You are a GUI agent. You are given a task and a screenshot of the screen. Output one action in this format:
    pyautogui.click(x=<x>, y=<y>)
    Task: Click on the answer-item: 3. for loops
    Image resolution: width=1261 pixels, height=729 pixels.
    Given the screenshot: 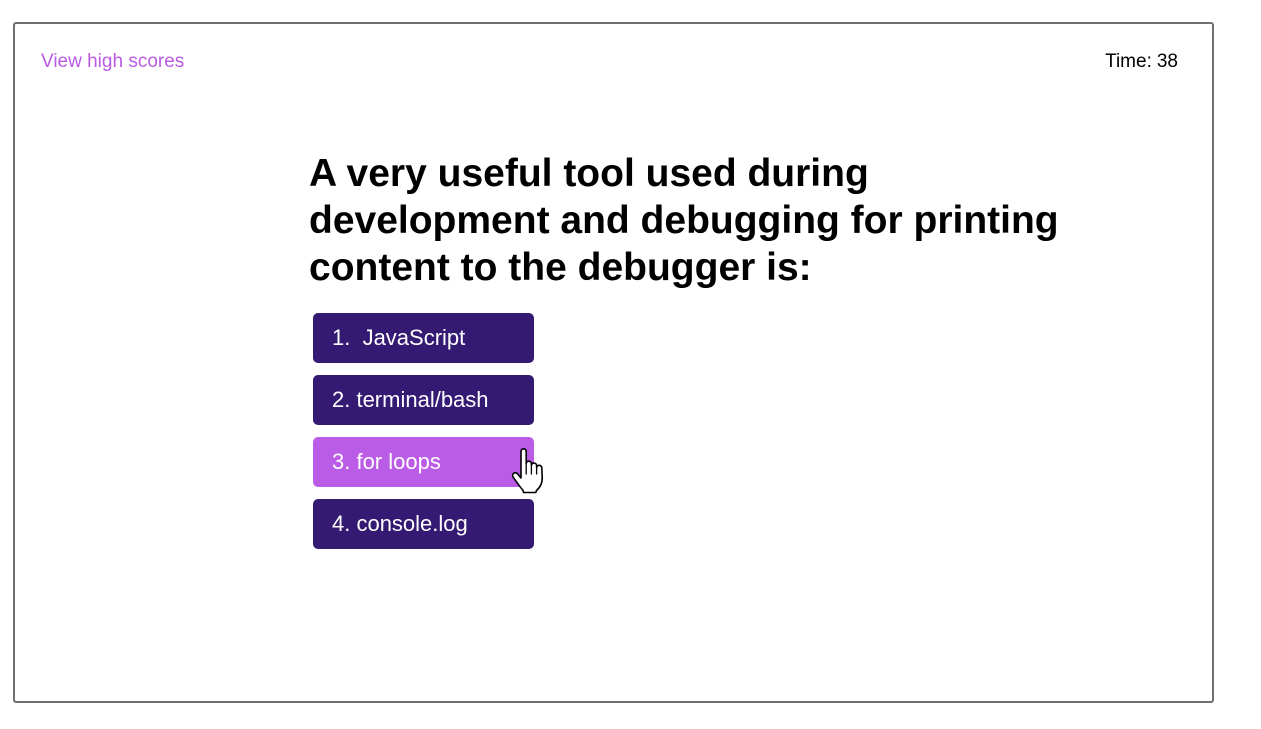 What is the action you would take?
    pyautogui.click(x=711, y=462)
    